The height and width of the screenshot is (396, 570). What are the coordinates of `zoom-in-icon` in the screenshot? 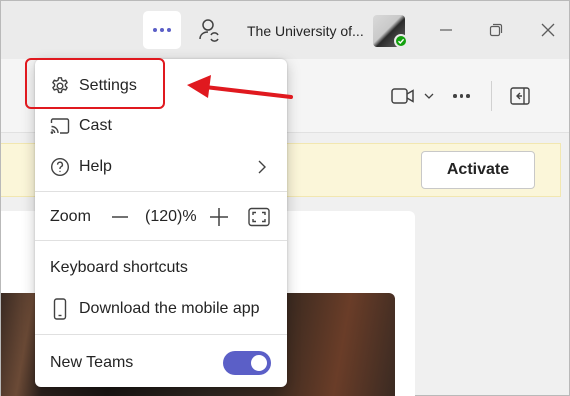 It's located at (219, 217).